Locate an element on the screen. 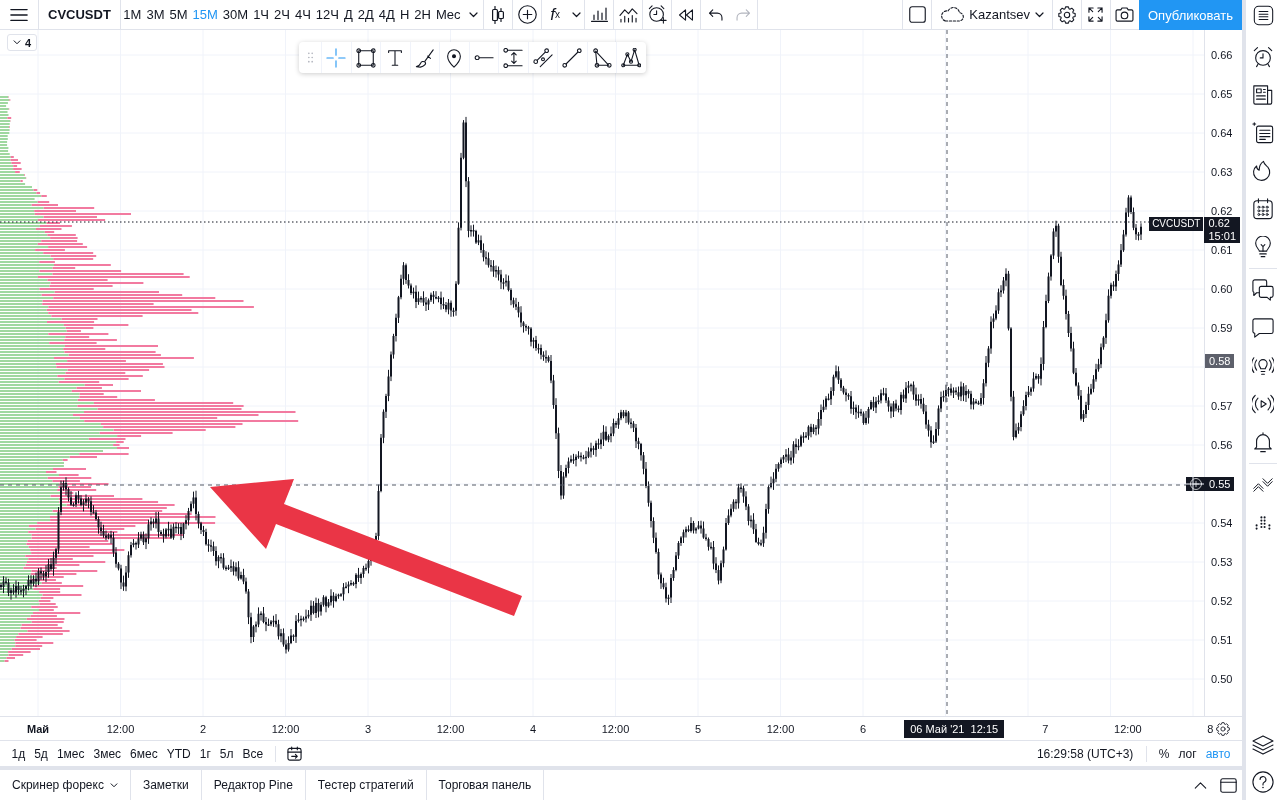  interval-button: 1Ч is located at coordinates (261, 14).